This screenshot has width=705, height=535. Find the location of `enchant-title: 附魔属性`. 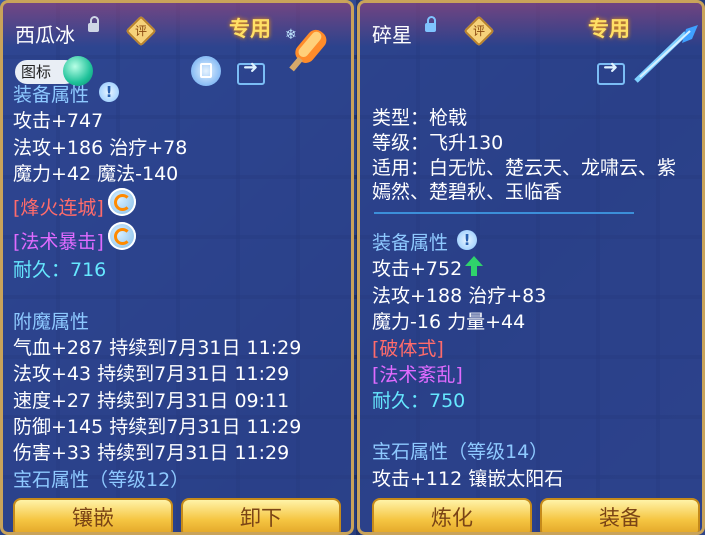

enchant-title: 附魔属性 is located at coordinates (51, 322).